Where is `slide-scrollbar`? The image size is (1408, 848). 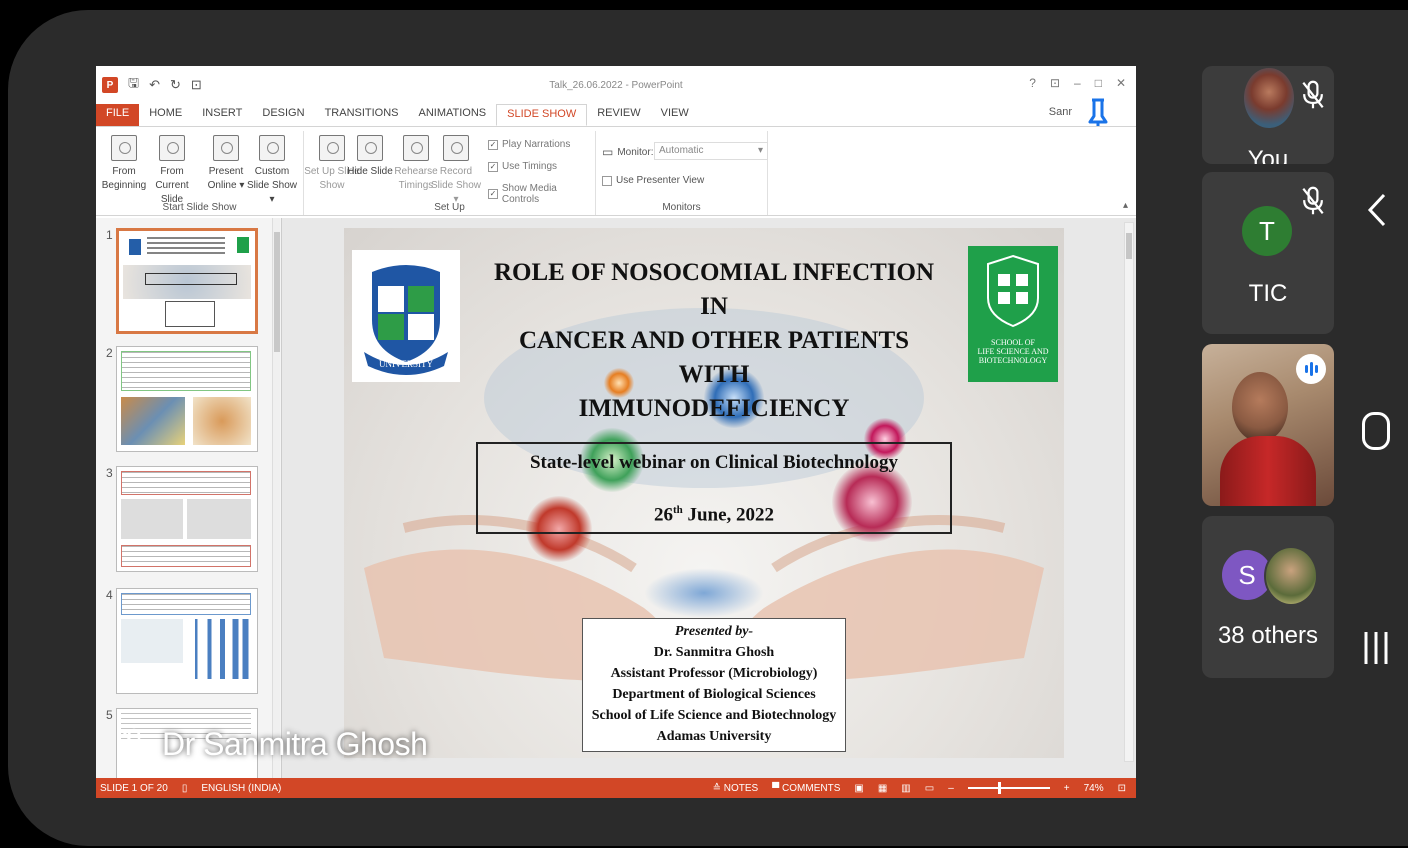
slide-scrollbar is located at coordinates (1129, 492).